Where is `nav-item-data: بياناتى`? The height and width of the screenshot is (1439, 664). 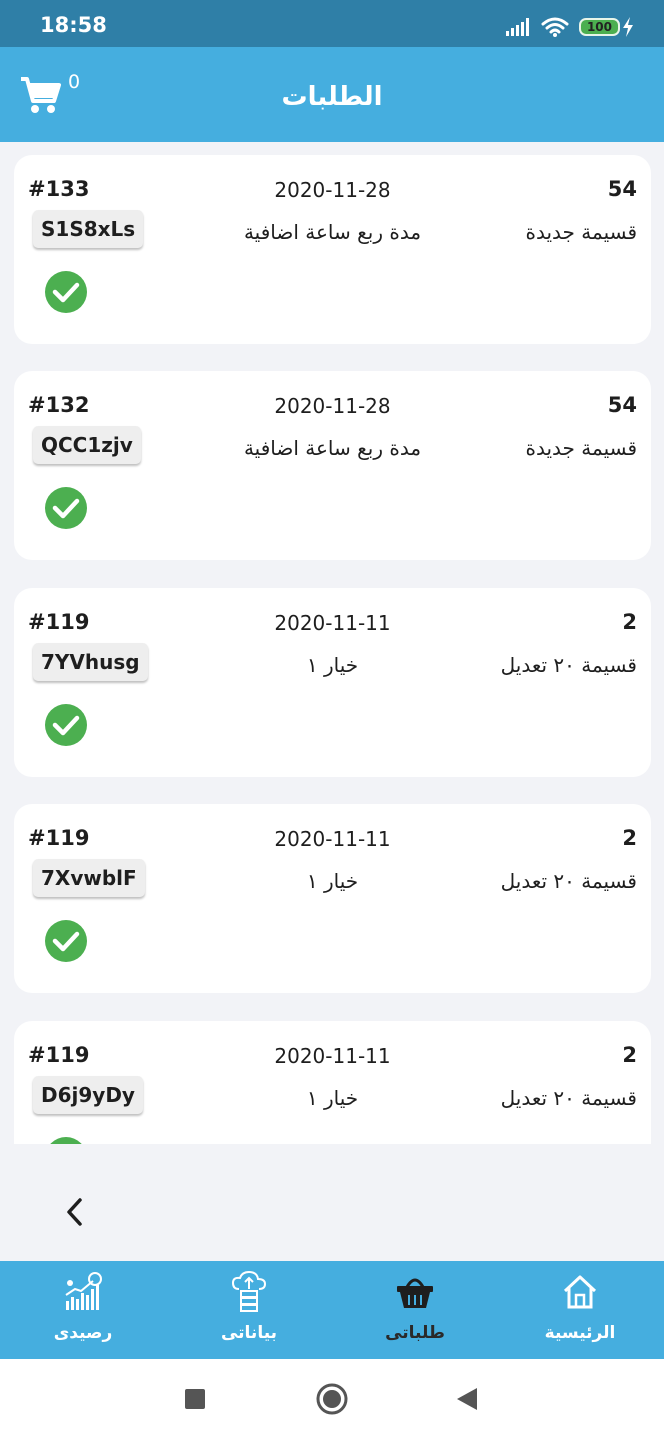 nav-item-data: بياناتى is located at coordinates (249, 1310).